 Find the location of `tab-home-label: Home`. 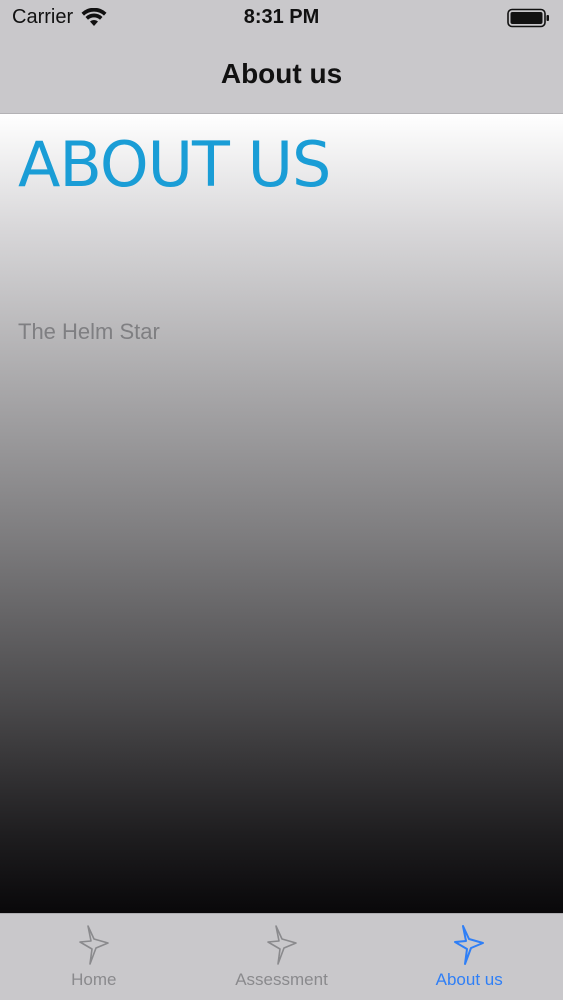

tab-home-label: Home is located at coordinates (94, 979).